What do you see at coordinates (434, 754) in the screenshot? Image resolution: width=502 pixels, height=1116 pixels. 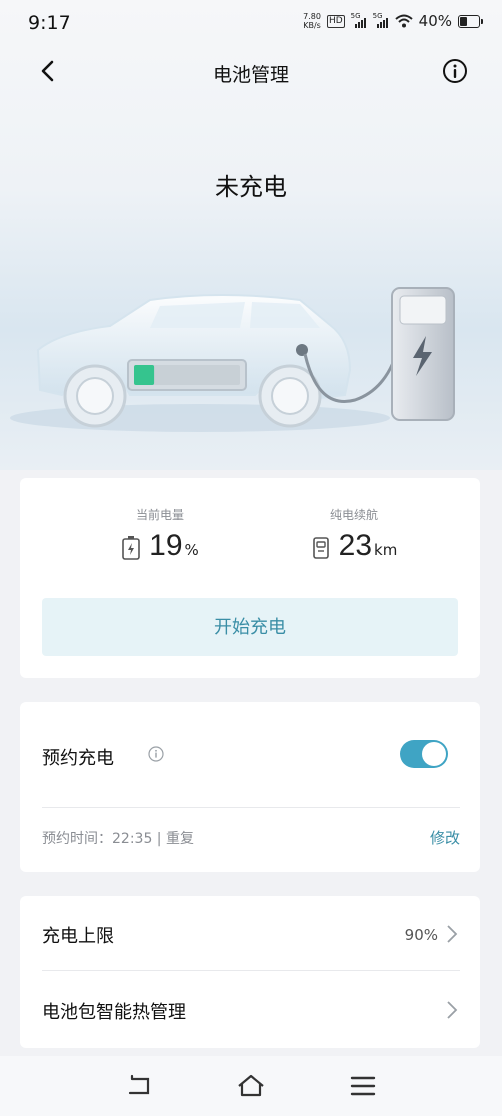 I see `toggle-knob` at bounding box center [434, 754].